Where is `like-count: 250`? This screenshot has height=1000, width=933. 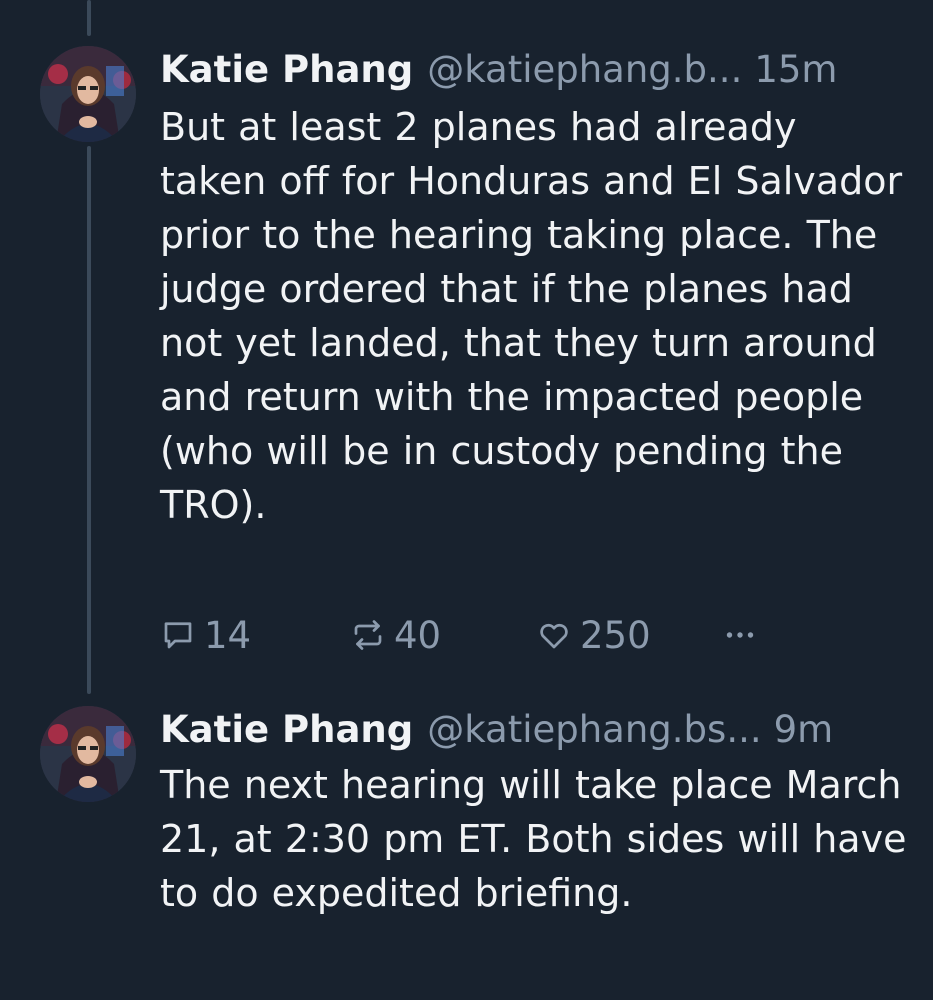 like-count: 250 is located at coordinates (615, 635).